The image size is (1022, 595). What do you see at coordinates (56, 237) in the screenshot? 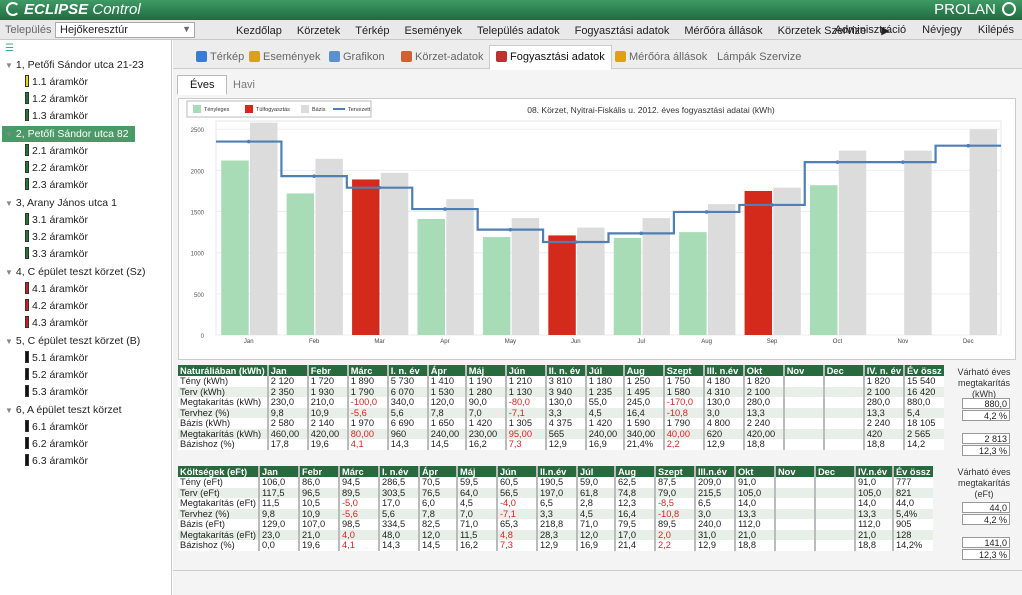
I see `circuit-item: 3.2 áramkör` at bounding box center [56, 237].